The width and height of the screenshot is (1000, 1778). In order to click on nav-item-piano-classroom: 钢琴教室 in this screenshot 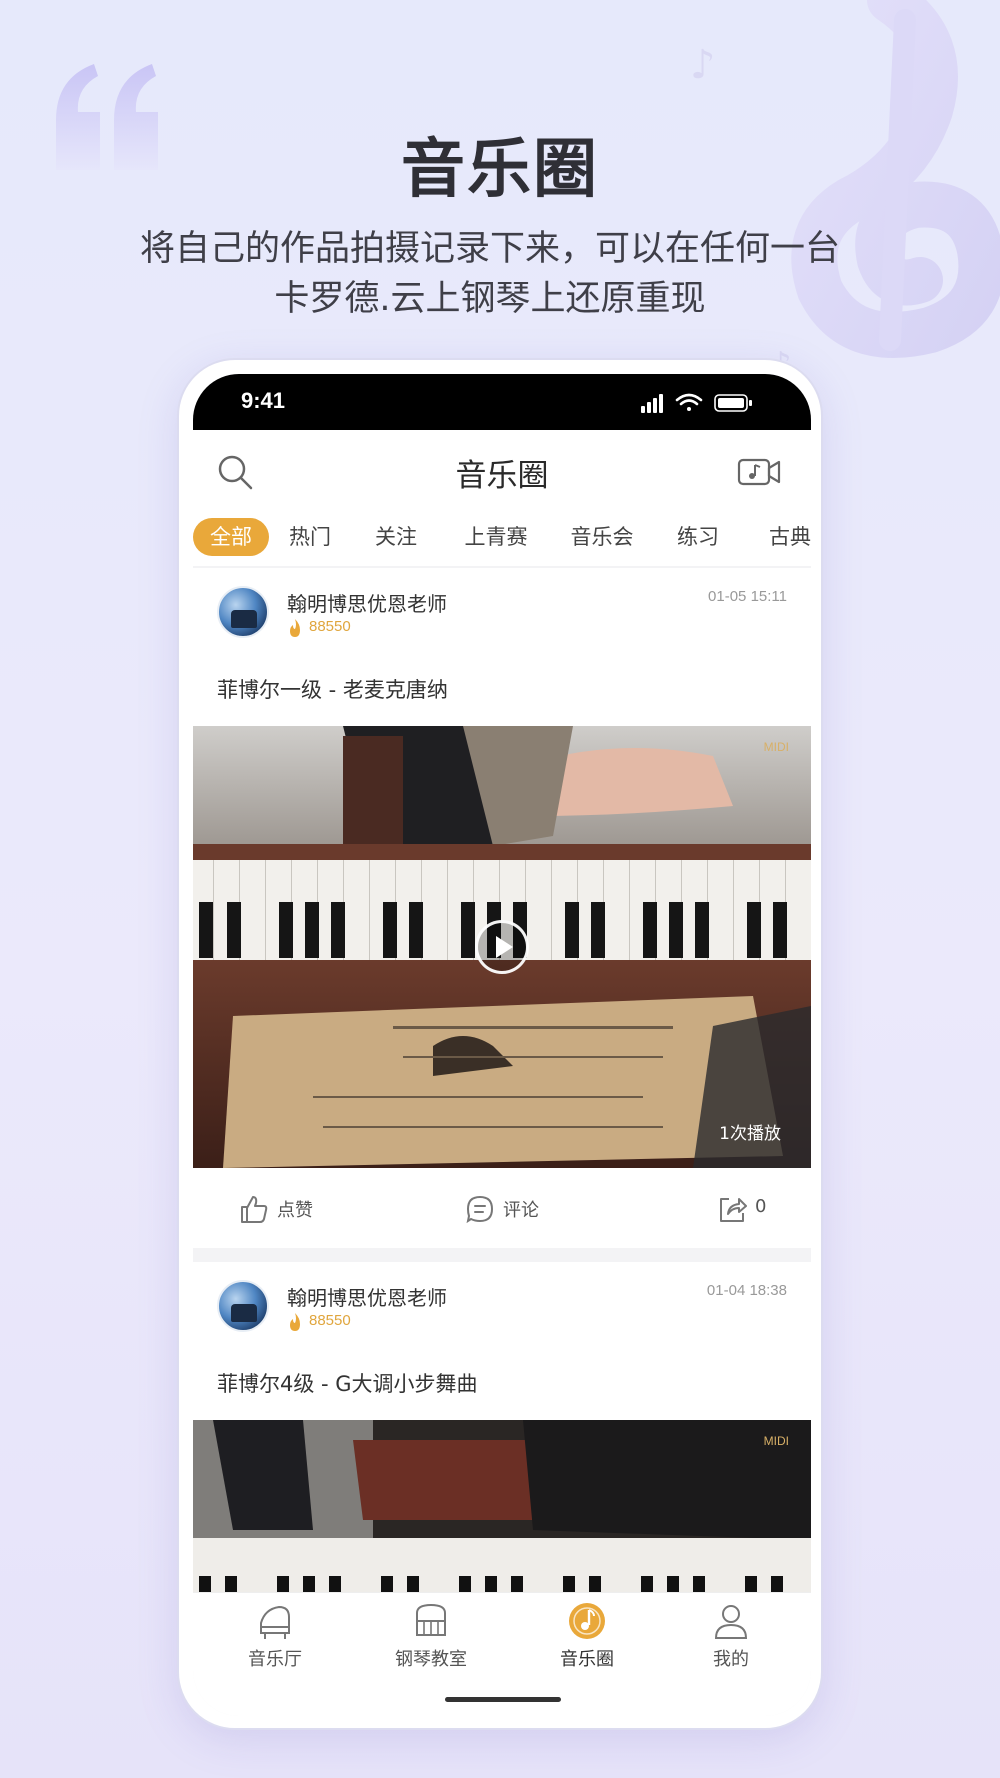, I will do `click(431, 1639)`.